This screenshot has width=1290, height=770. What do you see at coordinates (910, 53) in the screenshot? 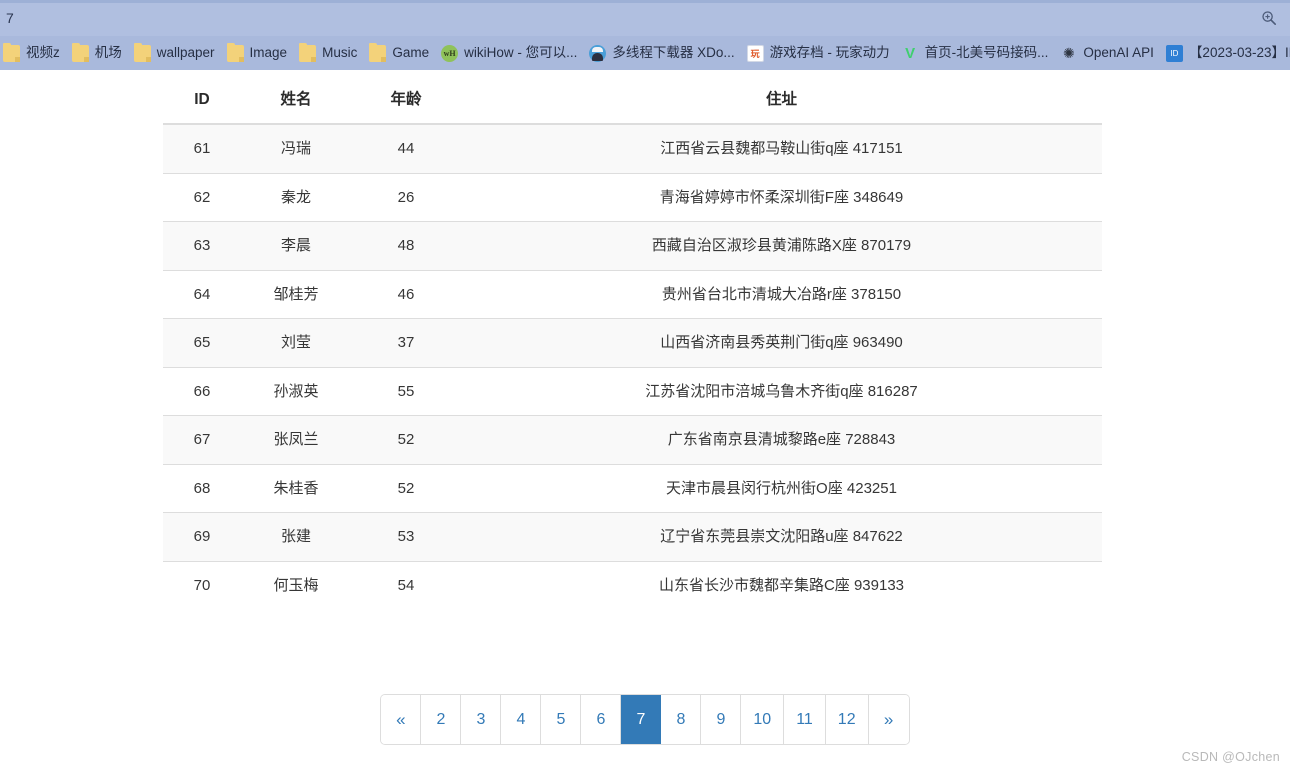
I see `v-site-favicon: V` at bounding box center [910, 53].